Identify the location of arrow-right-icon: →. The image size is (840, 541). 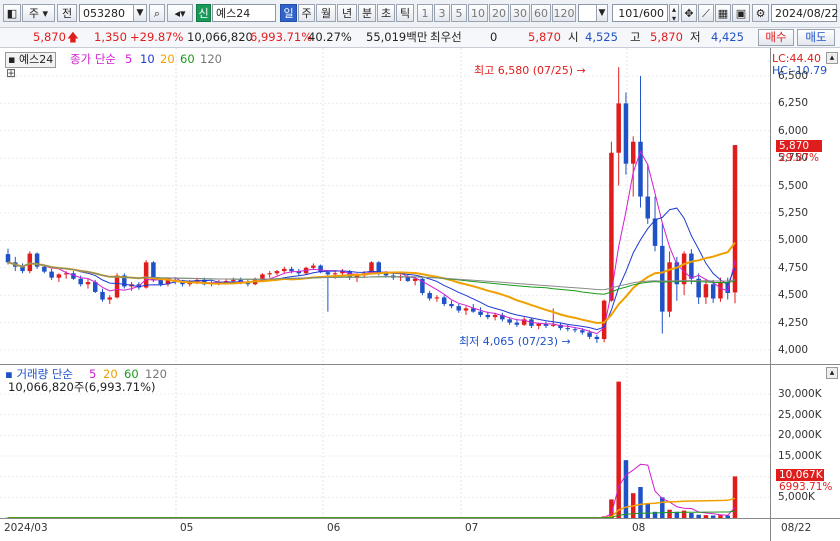
(581, 70).